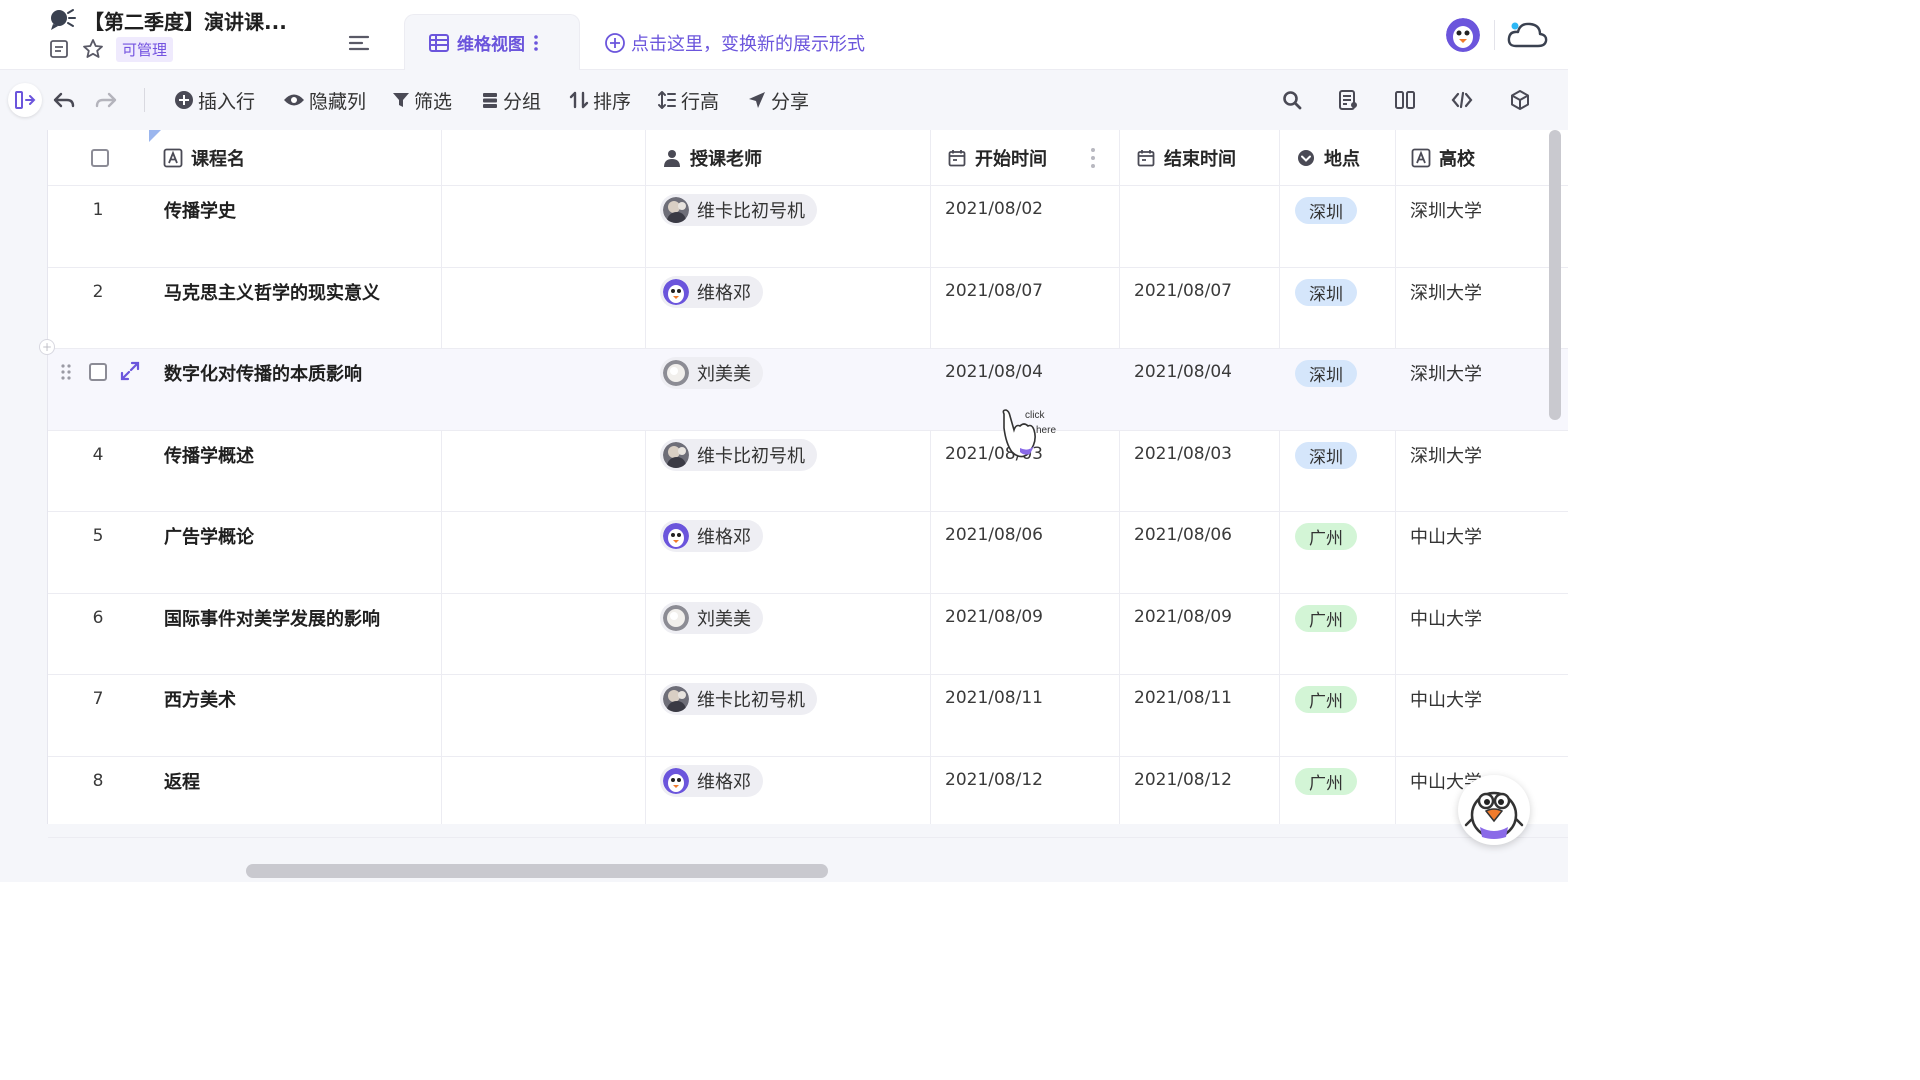 The image size is (1920, 1080). What do you see at coordinates (98, 291) in the screenshot?
I see `row-number: 2` at bounding box center [98, 291].